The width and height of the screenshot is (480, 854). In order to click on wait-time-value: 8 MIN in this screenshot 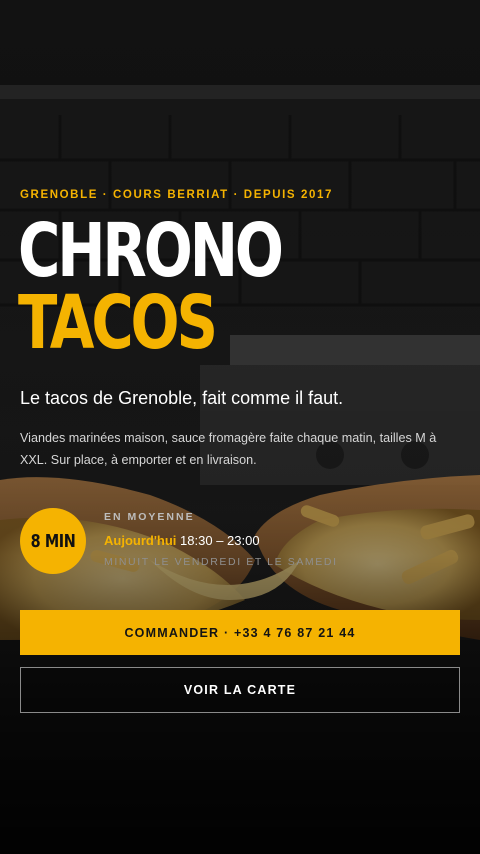, I will do `click(53, 541)`.